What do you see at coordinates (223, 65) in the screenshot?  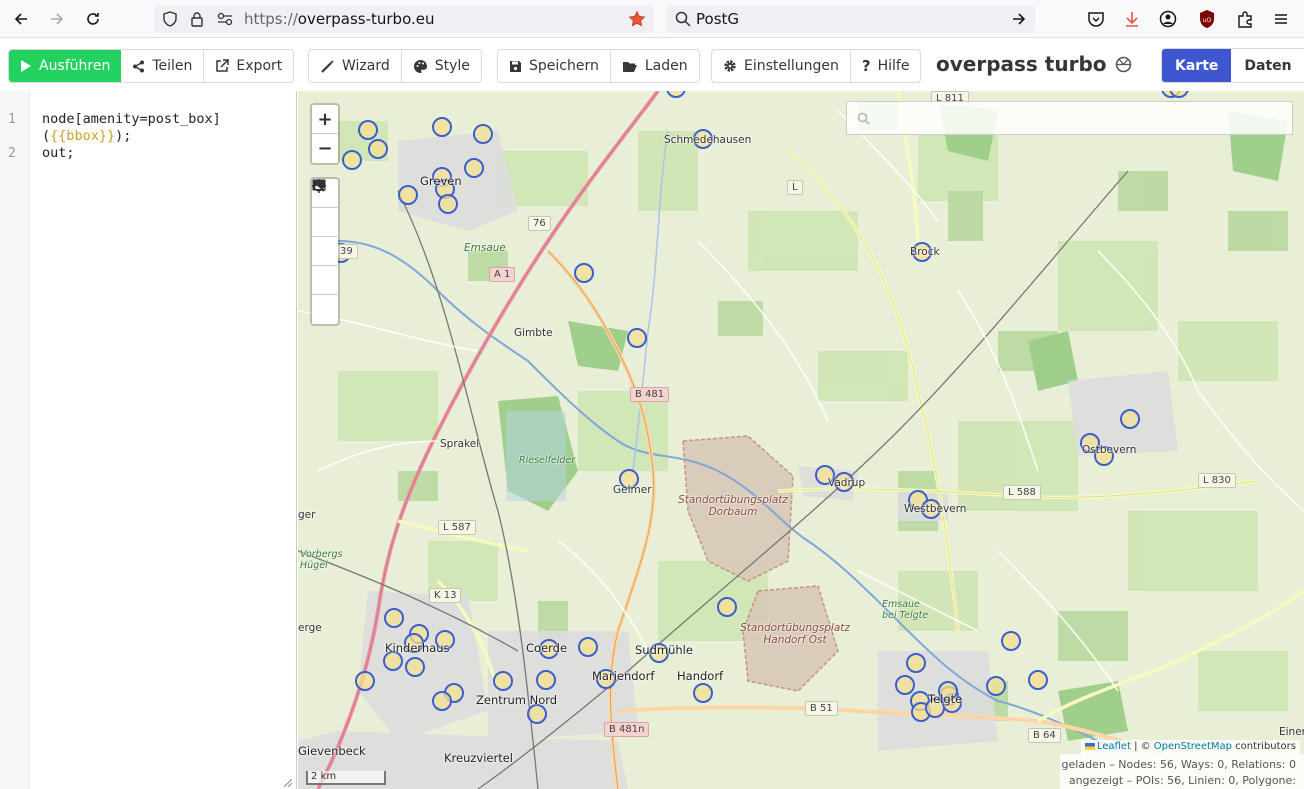 I see `export-icon` at bounding box center [223, 65].